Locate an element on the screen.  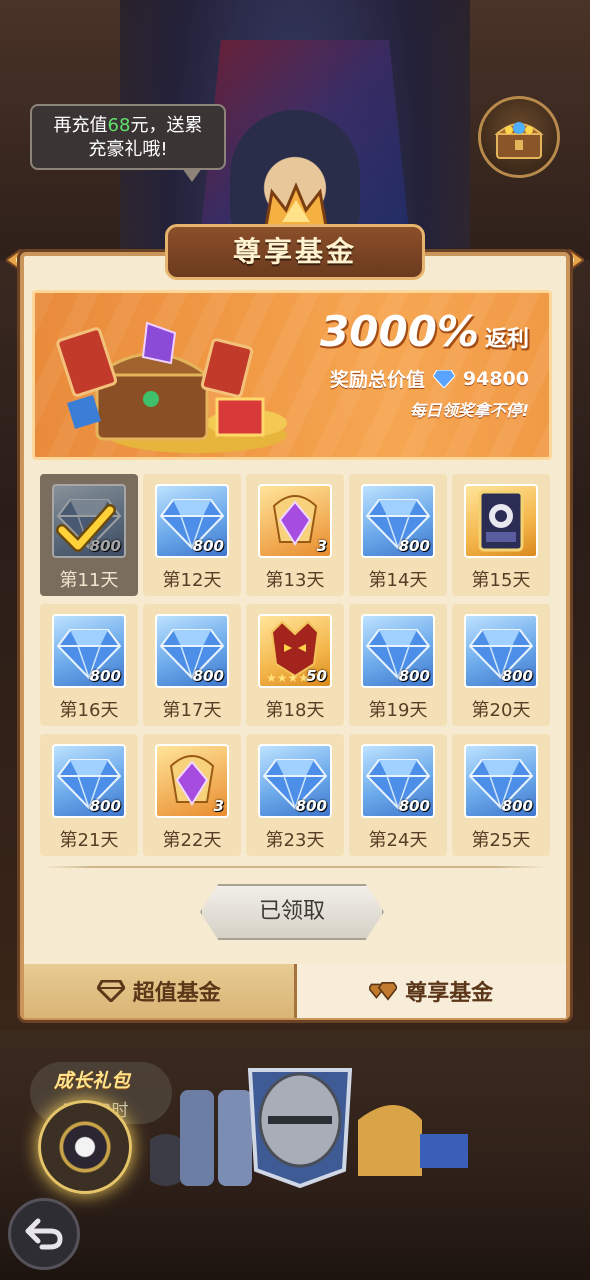
reward-day-label: 第13天 is located at coordinates (295, 580).